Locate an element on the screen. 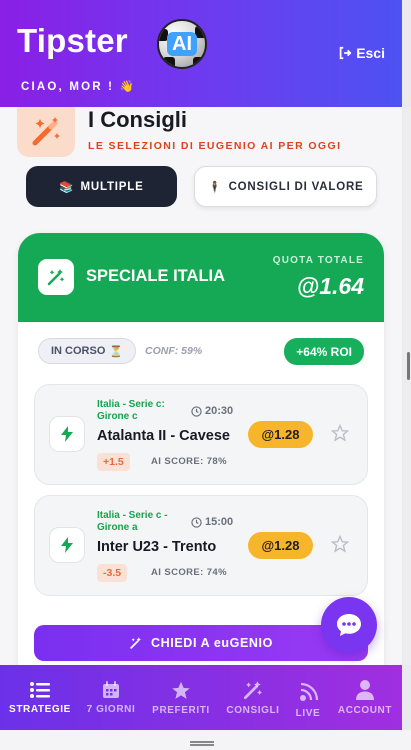  nav-item-preferiti: PREFERITI is located at coordinates (181, 697).